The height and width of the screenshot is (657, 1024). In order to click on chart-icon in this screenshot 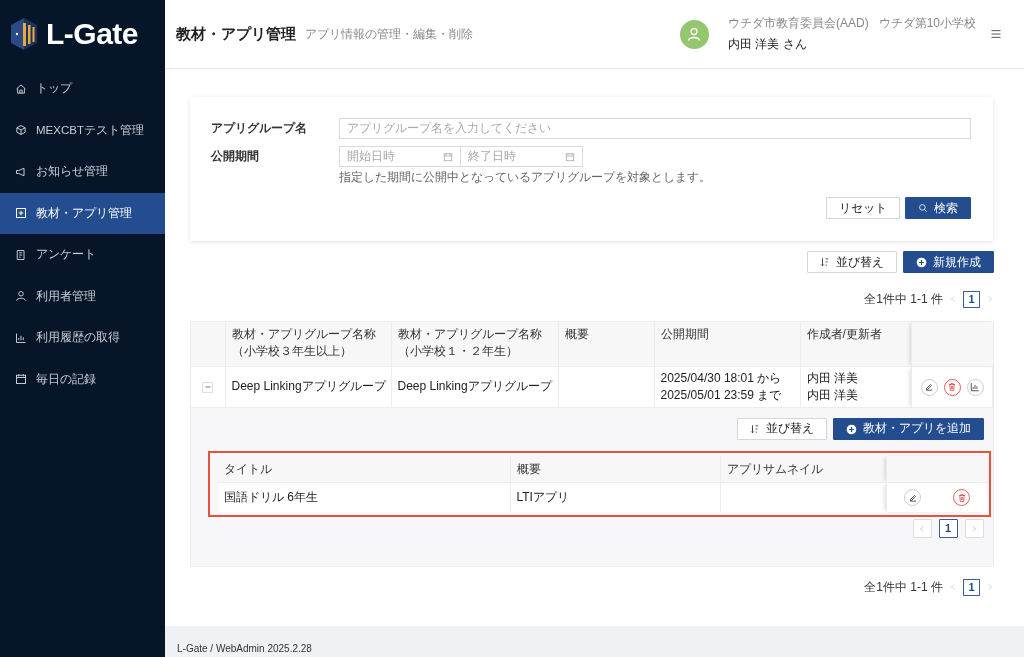, I will do `click(975, 387)`.